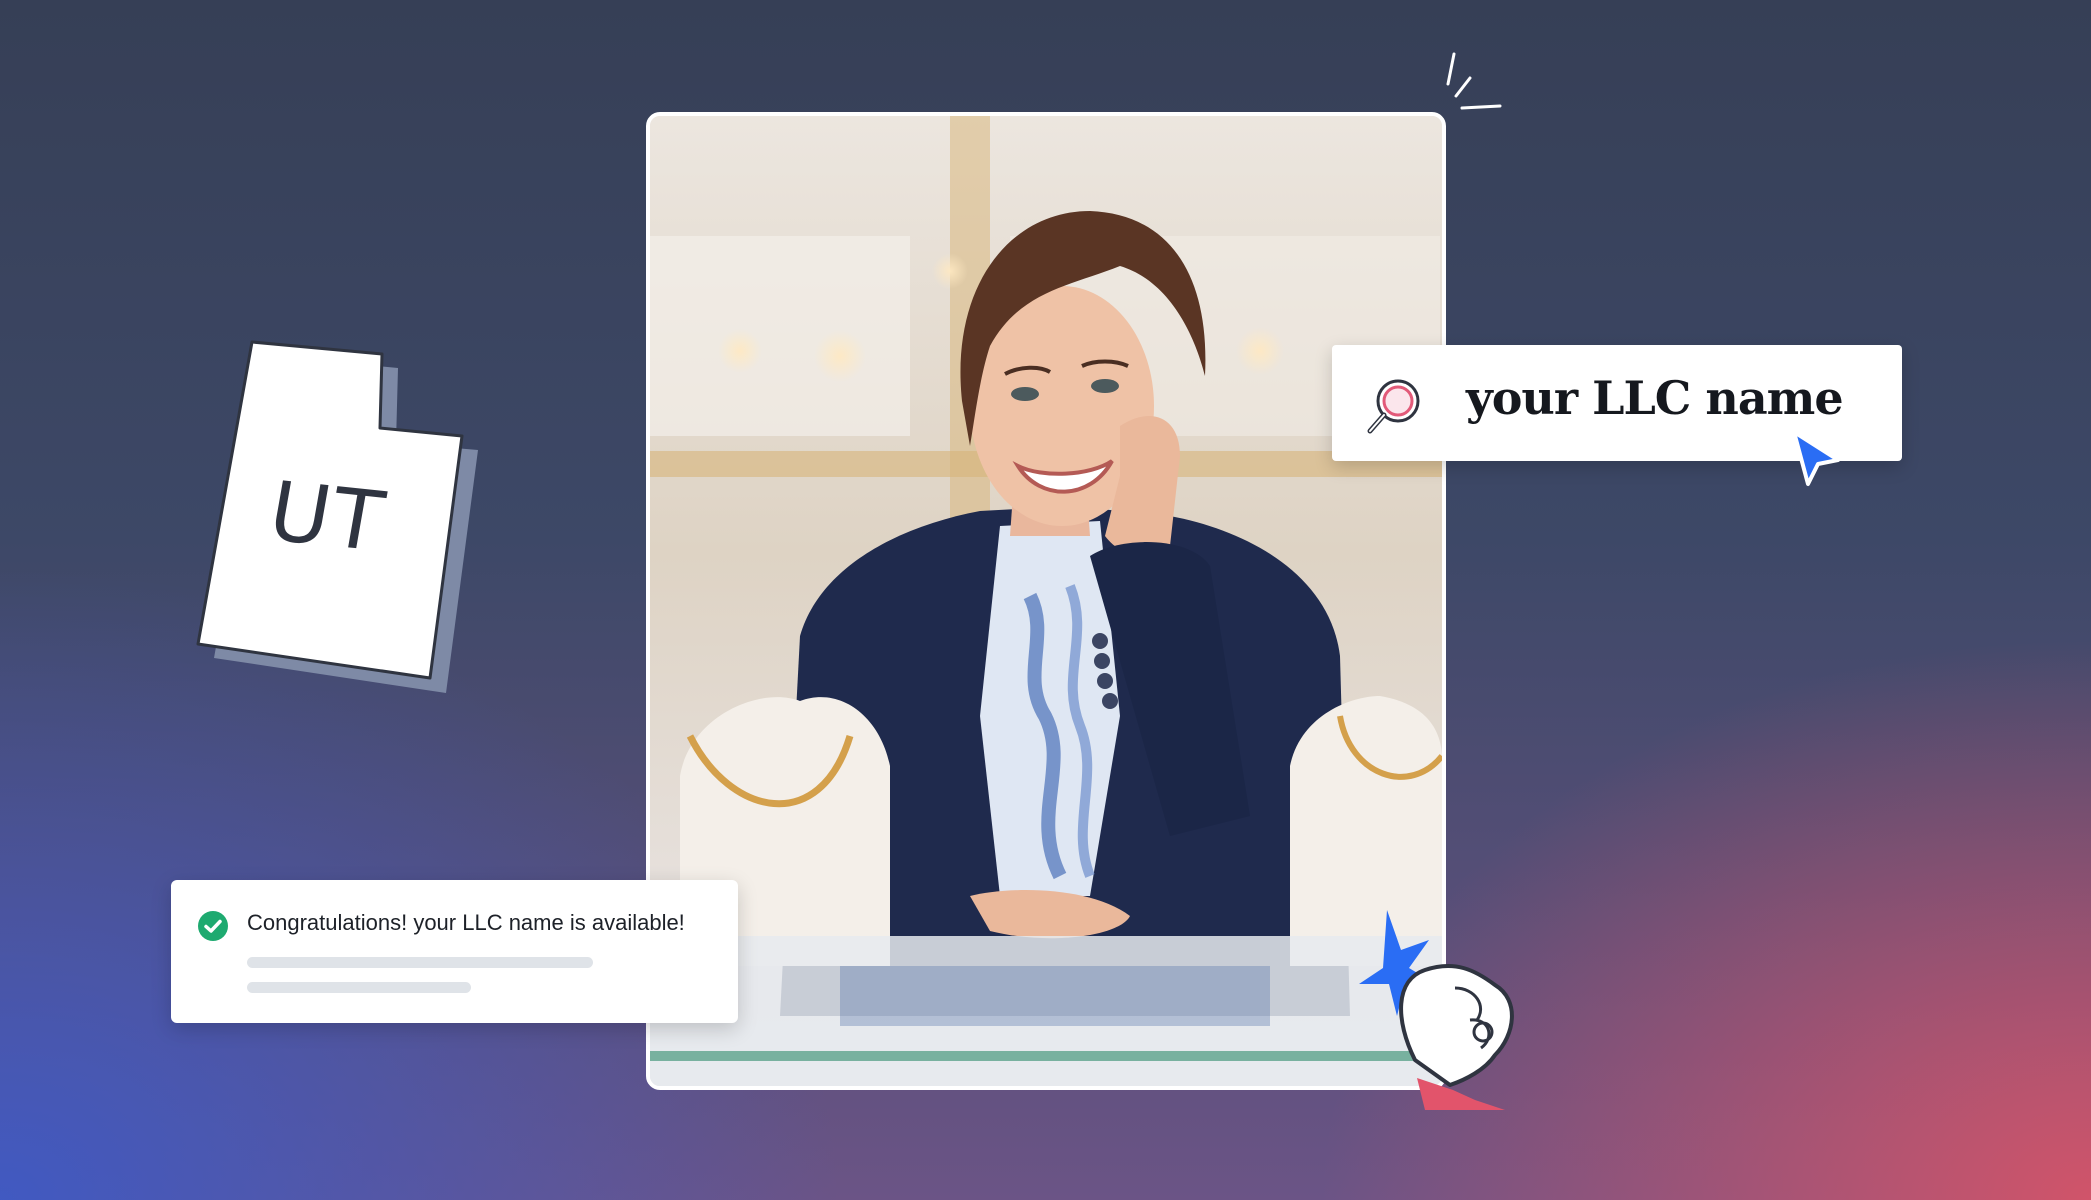 Image resolution: width=2091 pixels, height=1200 pixels. Describe the element at coordinates (327, 517) in the screenshot. I see `state-label: UT` at that location.